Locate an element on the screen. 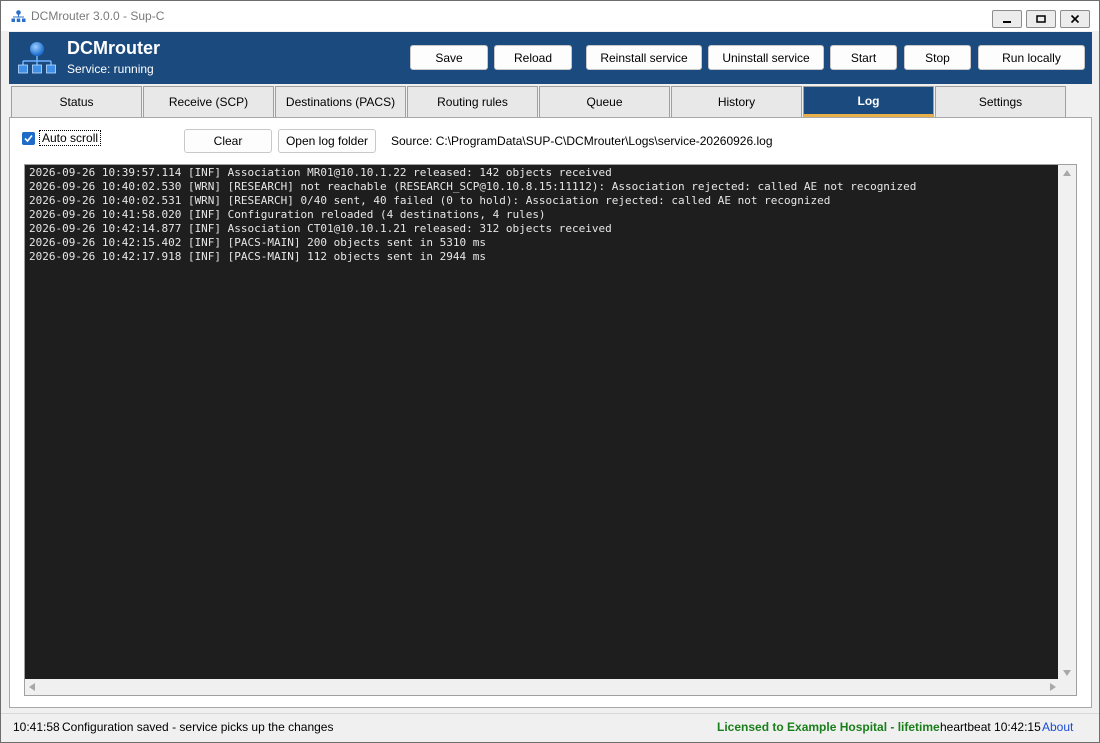  checkmark-icon is located at coordinates (28, 138).